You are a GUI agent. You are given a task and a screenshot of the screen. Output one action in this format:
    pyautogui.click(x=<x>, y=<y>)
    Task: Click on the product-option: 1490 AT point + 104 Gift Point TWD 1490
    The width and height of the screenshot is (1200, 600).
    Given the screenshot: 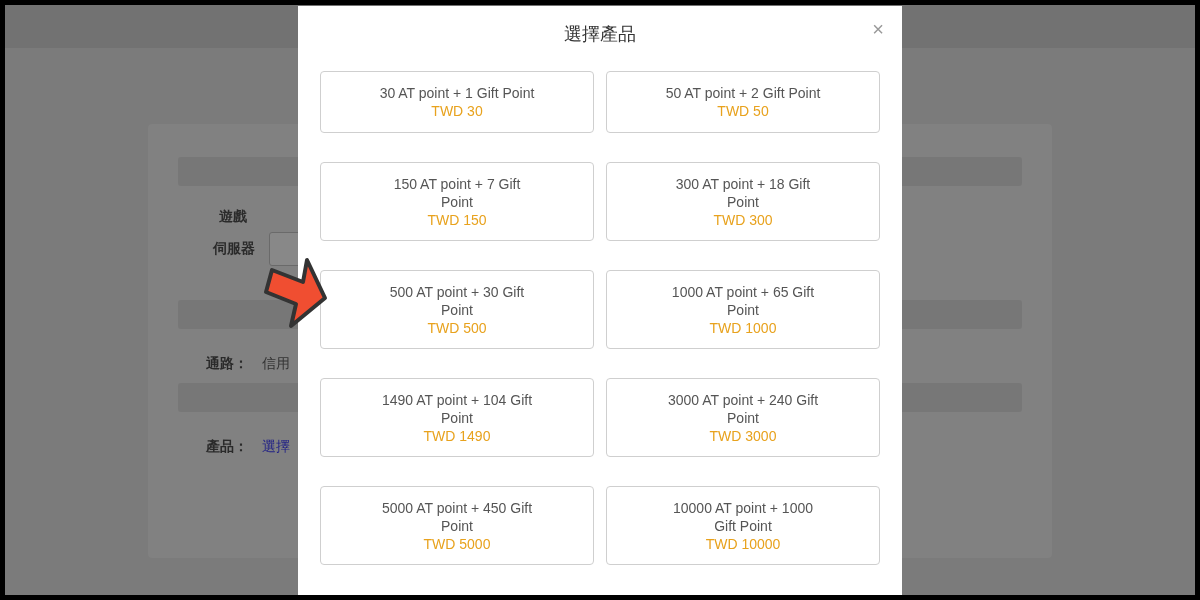 What is the action you would take?
    pyautogui.click(x=457, y=417)
    